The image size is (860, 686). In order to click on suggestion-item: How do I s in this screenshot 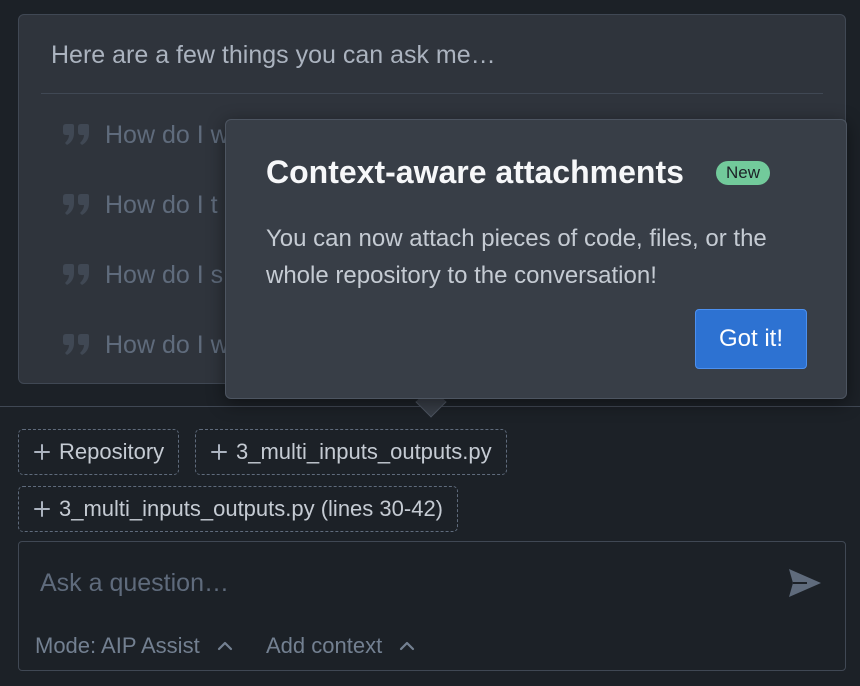, I will do `click(142, 275)`.